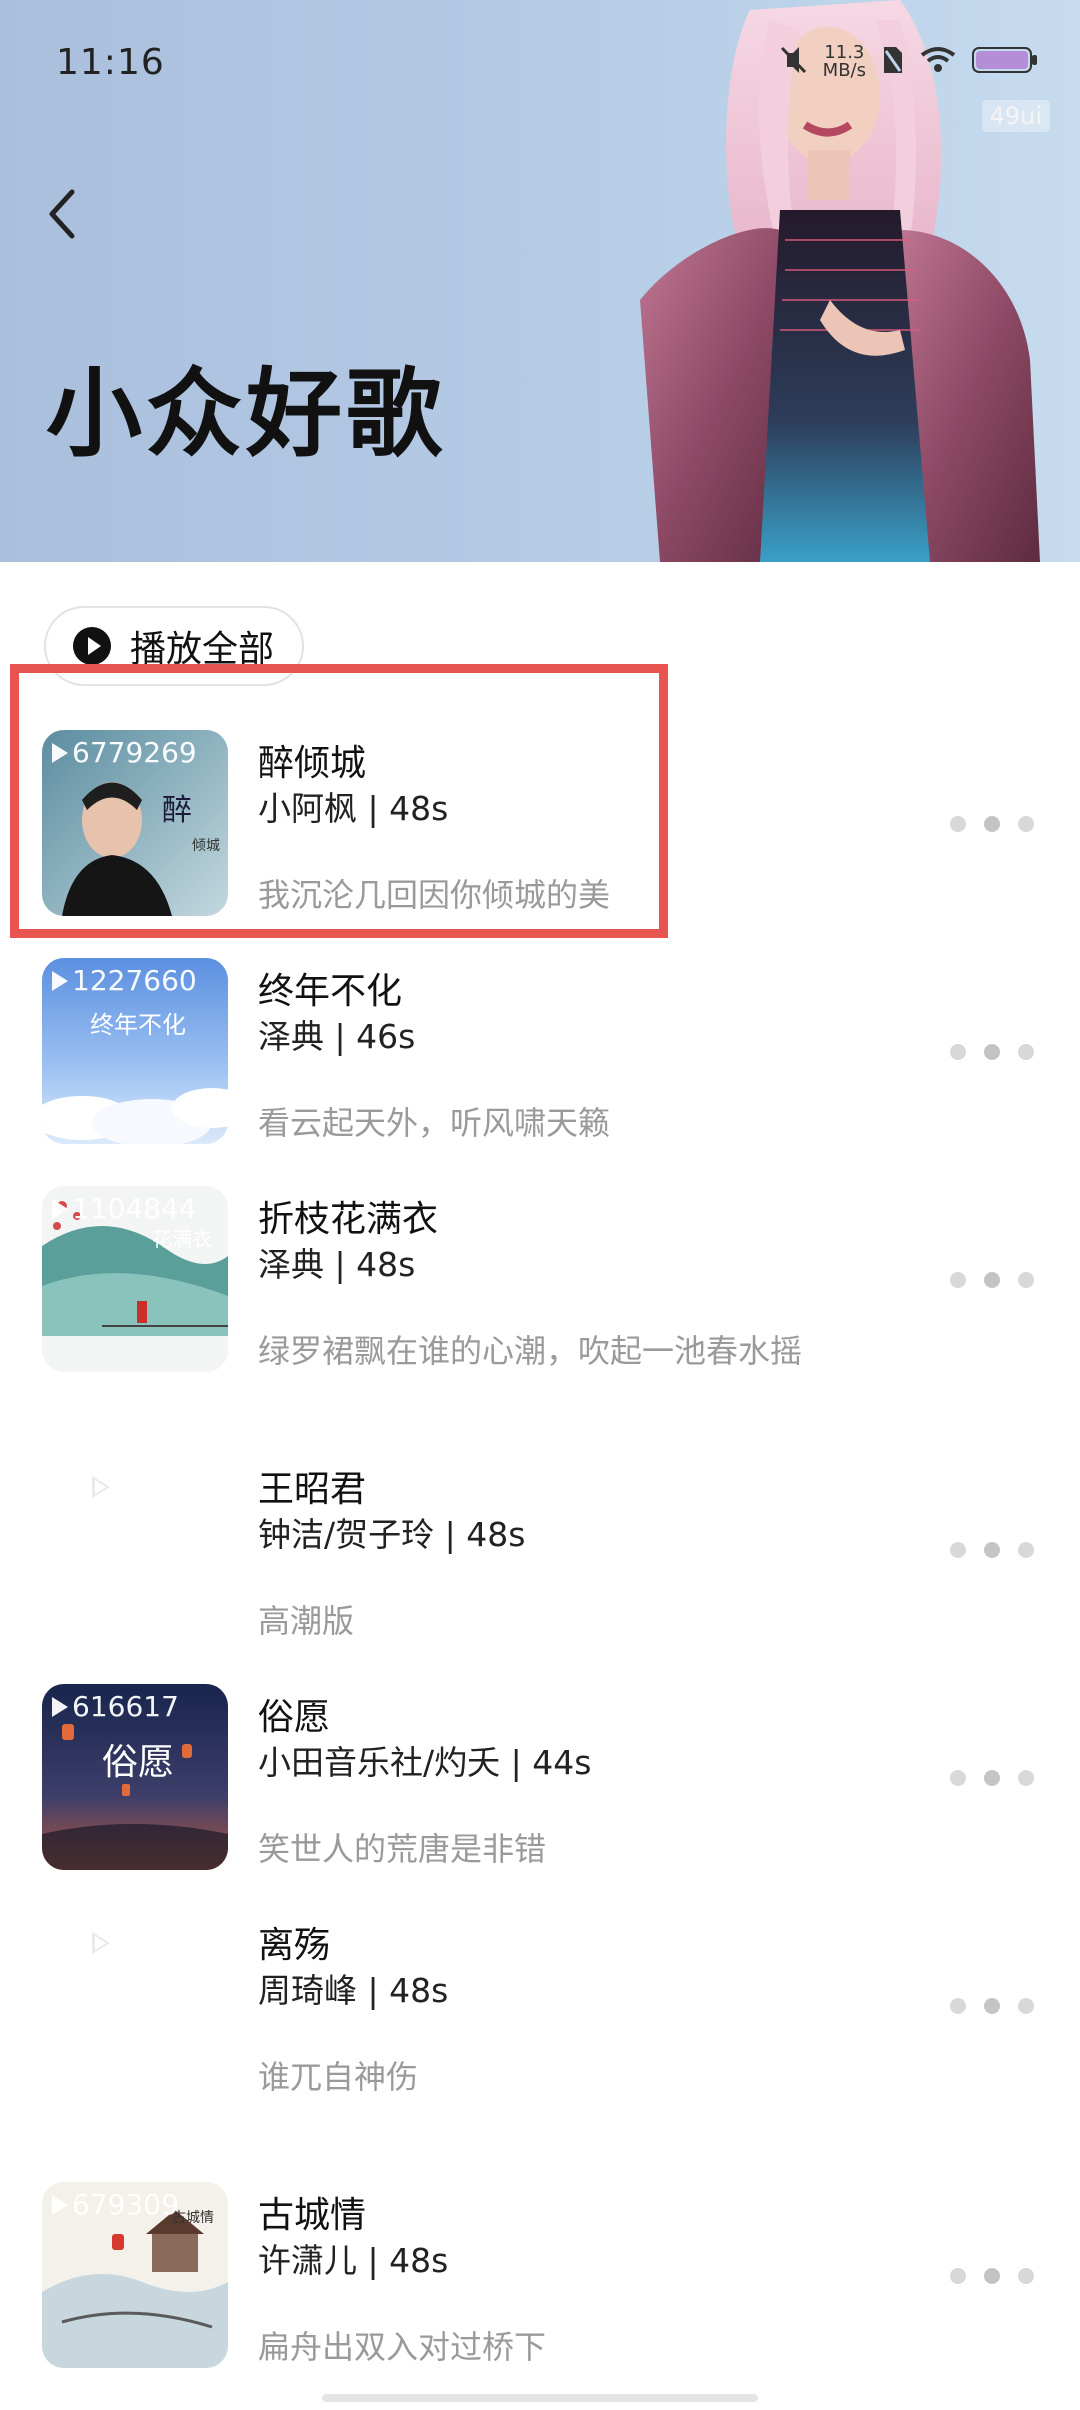 The width and height of the screenshot is (1080, 2410). I want to click on song-lyric: 高潮版, so click(306, 1621).